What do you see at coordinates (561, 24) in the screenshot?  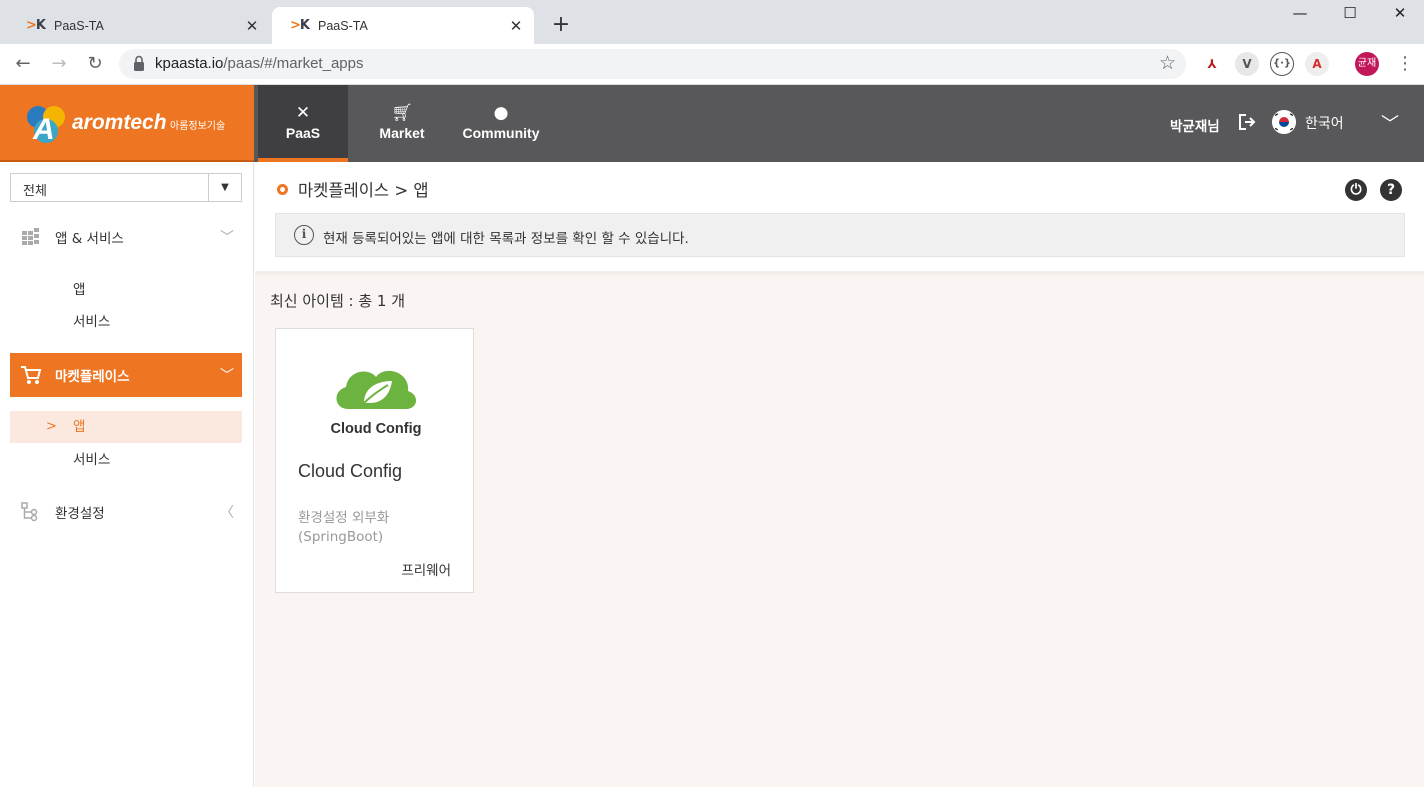 I see `new-tab-icon: +` at bounding box center [561, 24].